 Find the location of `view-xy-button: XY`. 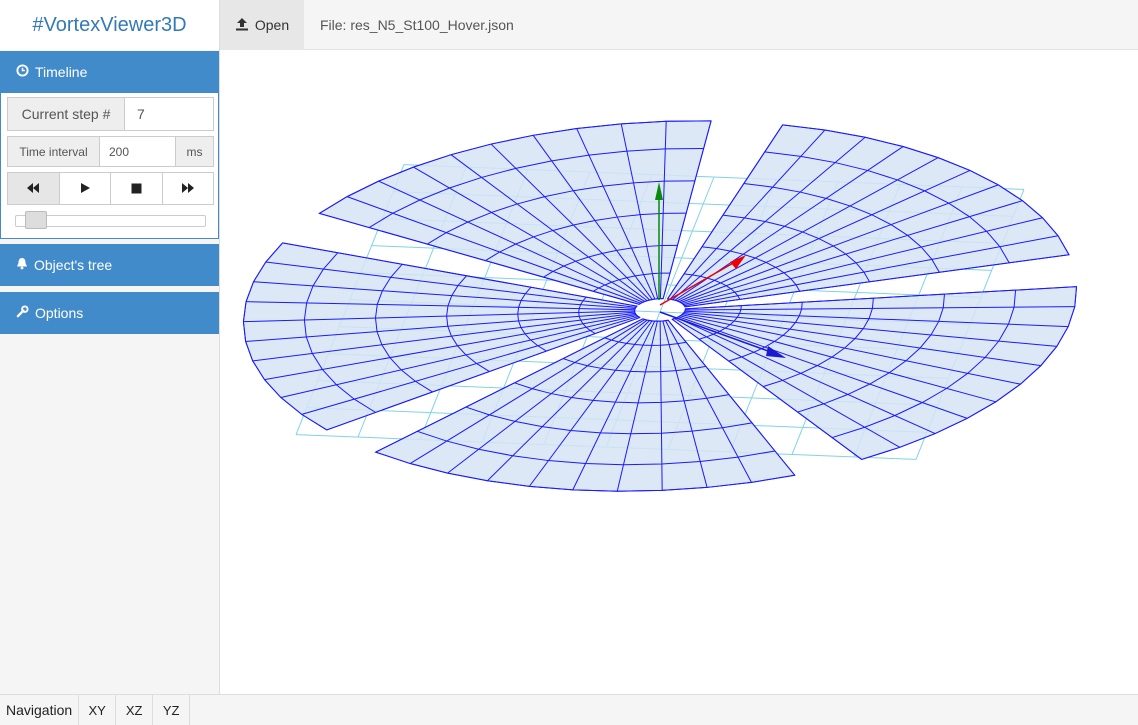

view-xy-button: XY is located at coordinates (96, 710).